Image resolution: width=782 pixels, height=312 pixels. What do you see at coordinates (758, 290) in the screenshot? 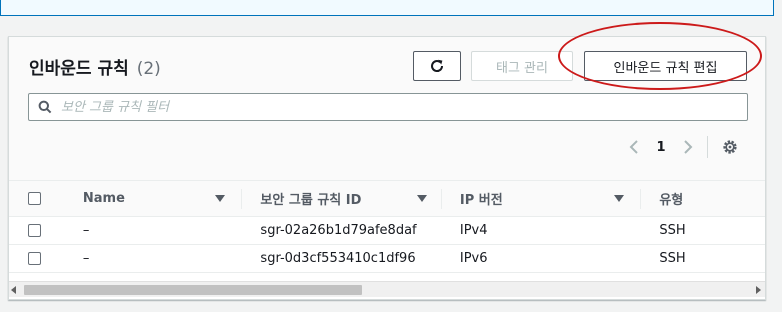
I see `scroll-right-icon` at bounding box center [758, 290].